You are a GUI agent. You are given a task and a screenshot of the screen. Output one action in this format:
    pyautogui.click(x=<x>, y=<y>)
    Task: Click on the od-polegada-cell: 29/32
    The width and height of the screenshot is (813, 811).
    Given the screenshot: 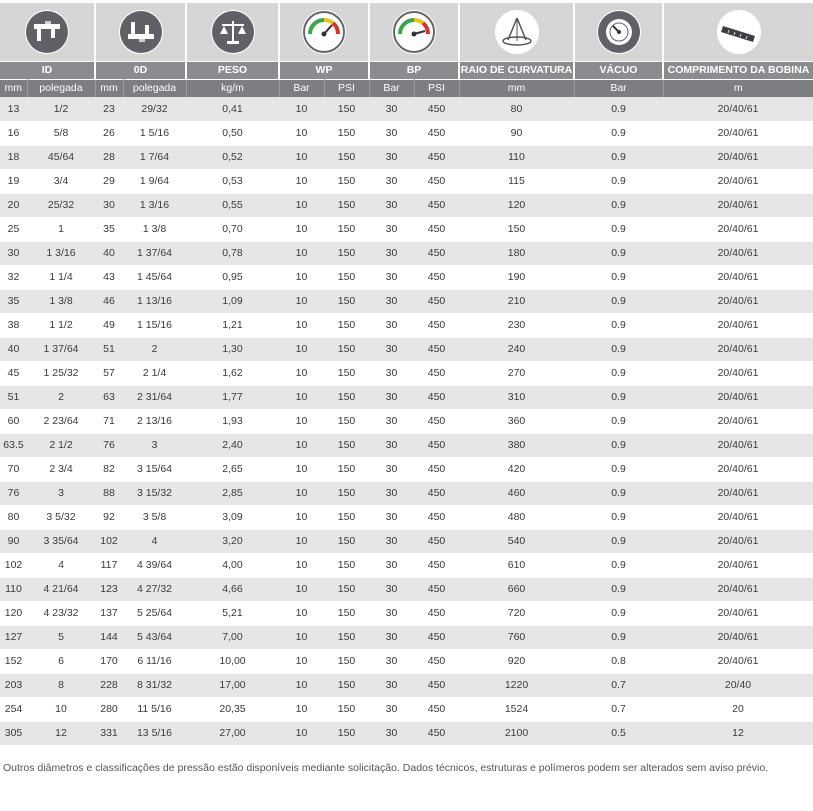 What is the action you would take?
    pyautogui.click(x=154, y=109)
    